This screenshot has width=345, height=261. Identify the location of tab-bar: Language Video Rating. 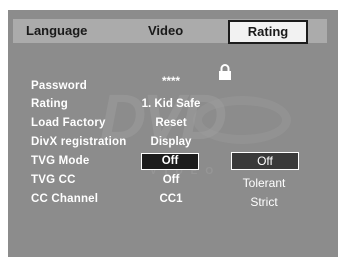
(170, 31).